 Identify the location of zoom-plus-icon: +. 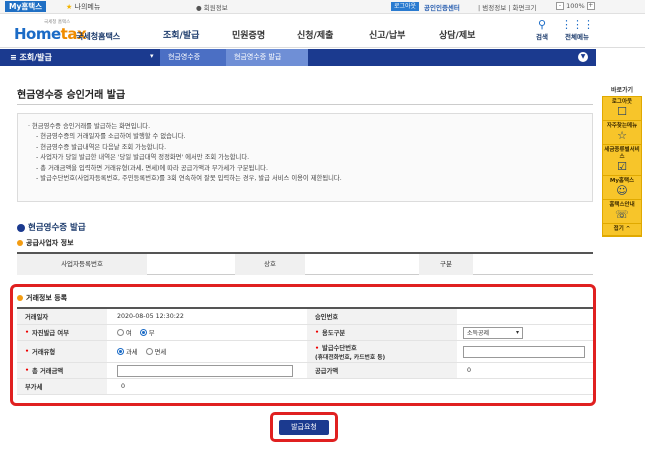
(590, 6).